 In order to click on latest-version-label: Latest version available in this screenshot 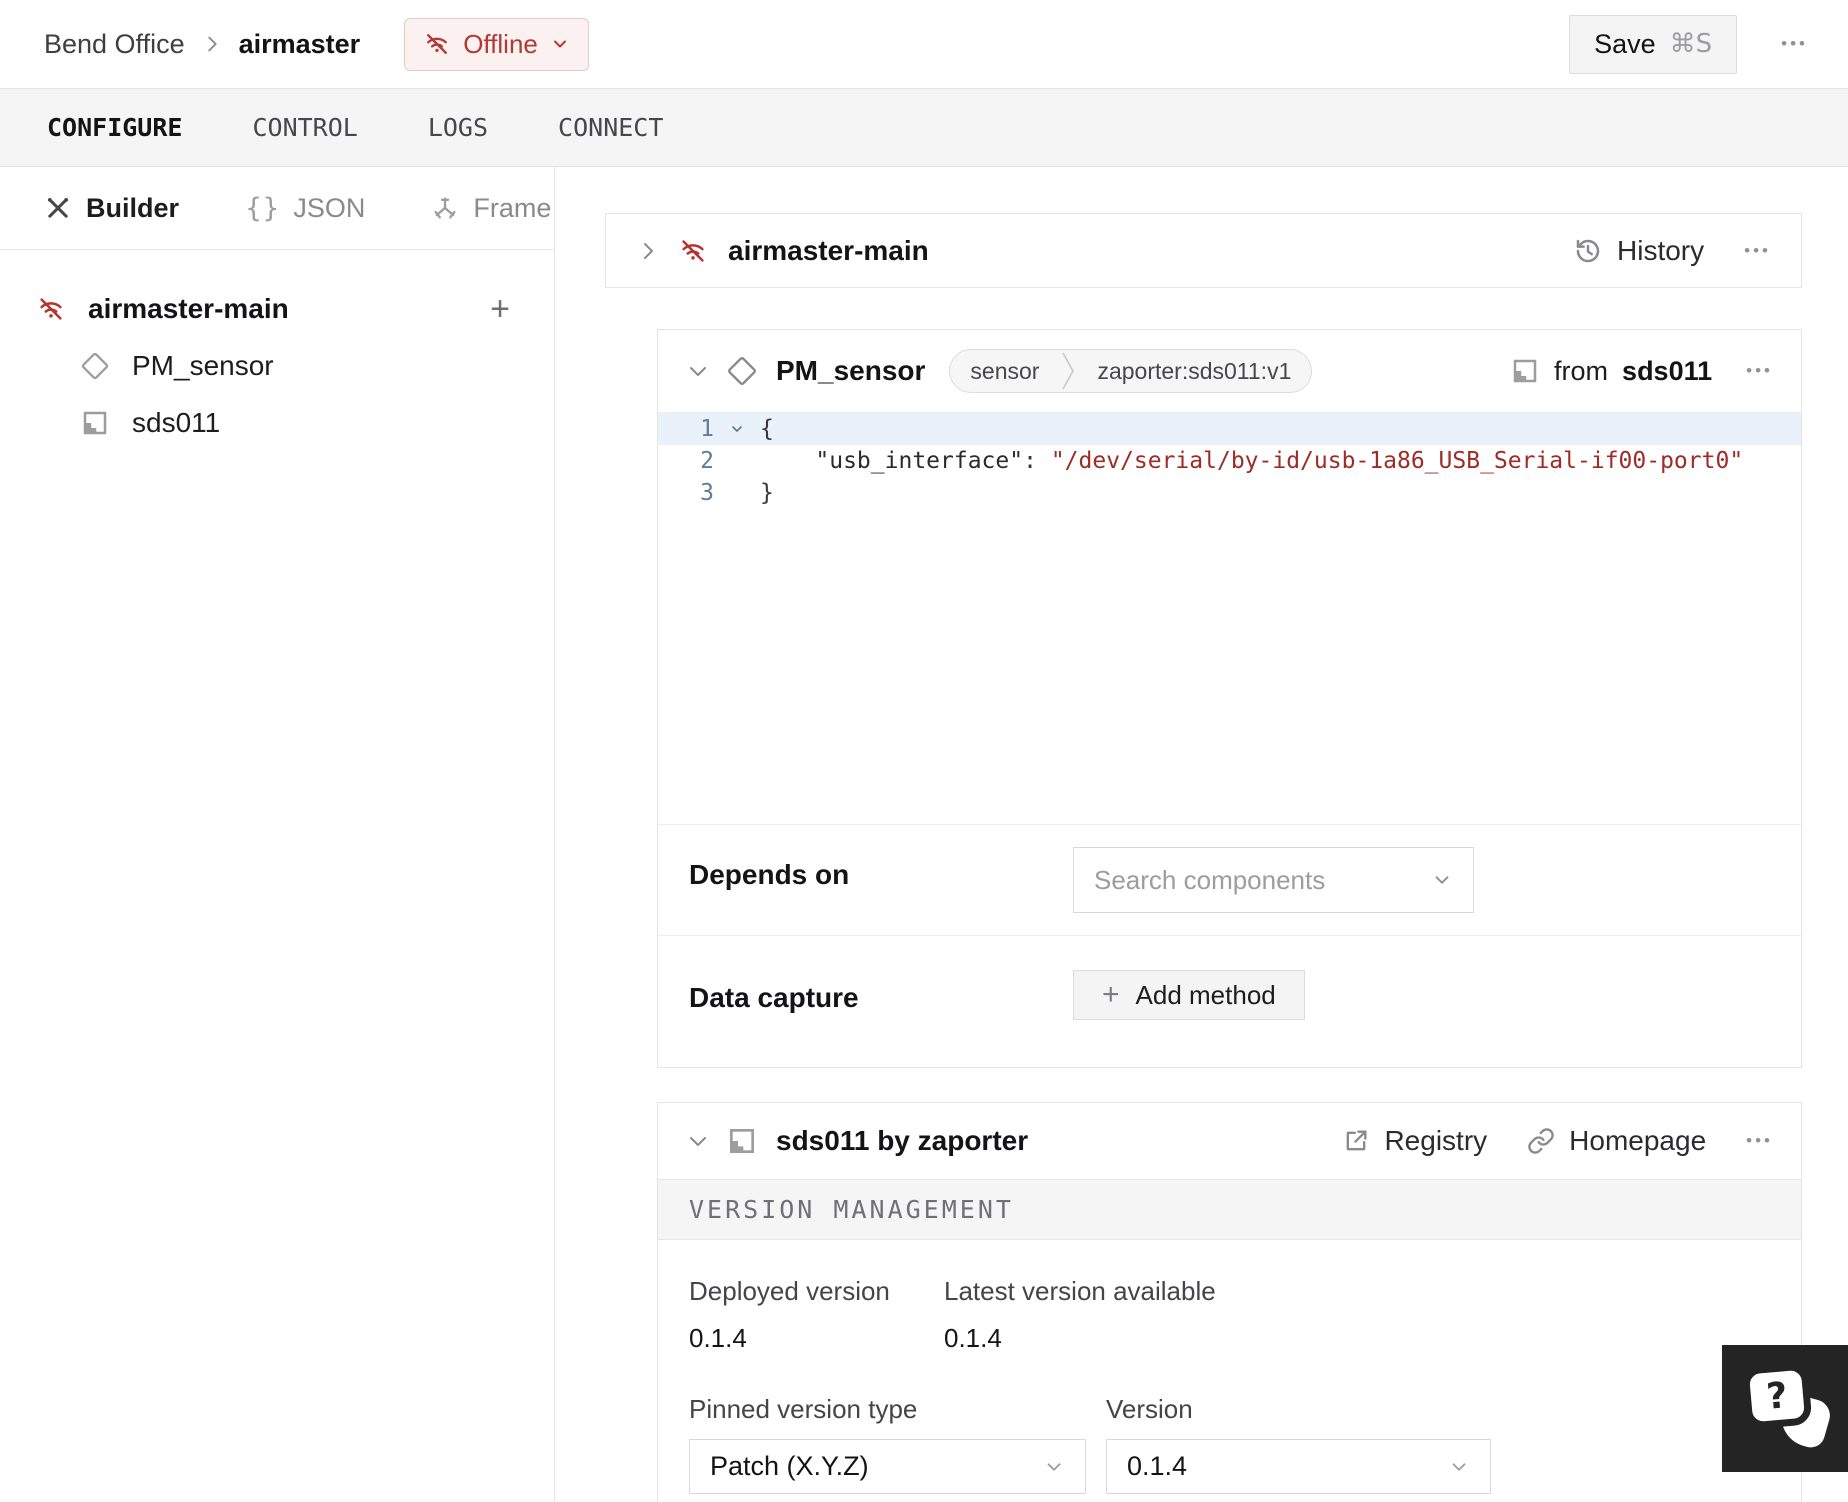, I will do `click(1080, 1291)`.